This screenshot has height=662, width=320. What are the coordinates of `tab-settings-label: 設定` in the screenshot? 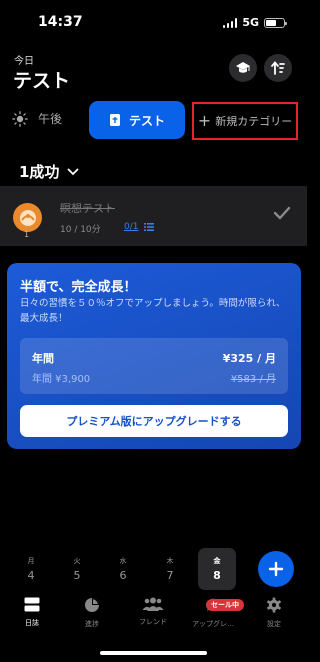 It's located at (274, 624).